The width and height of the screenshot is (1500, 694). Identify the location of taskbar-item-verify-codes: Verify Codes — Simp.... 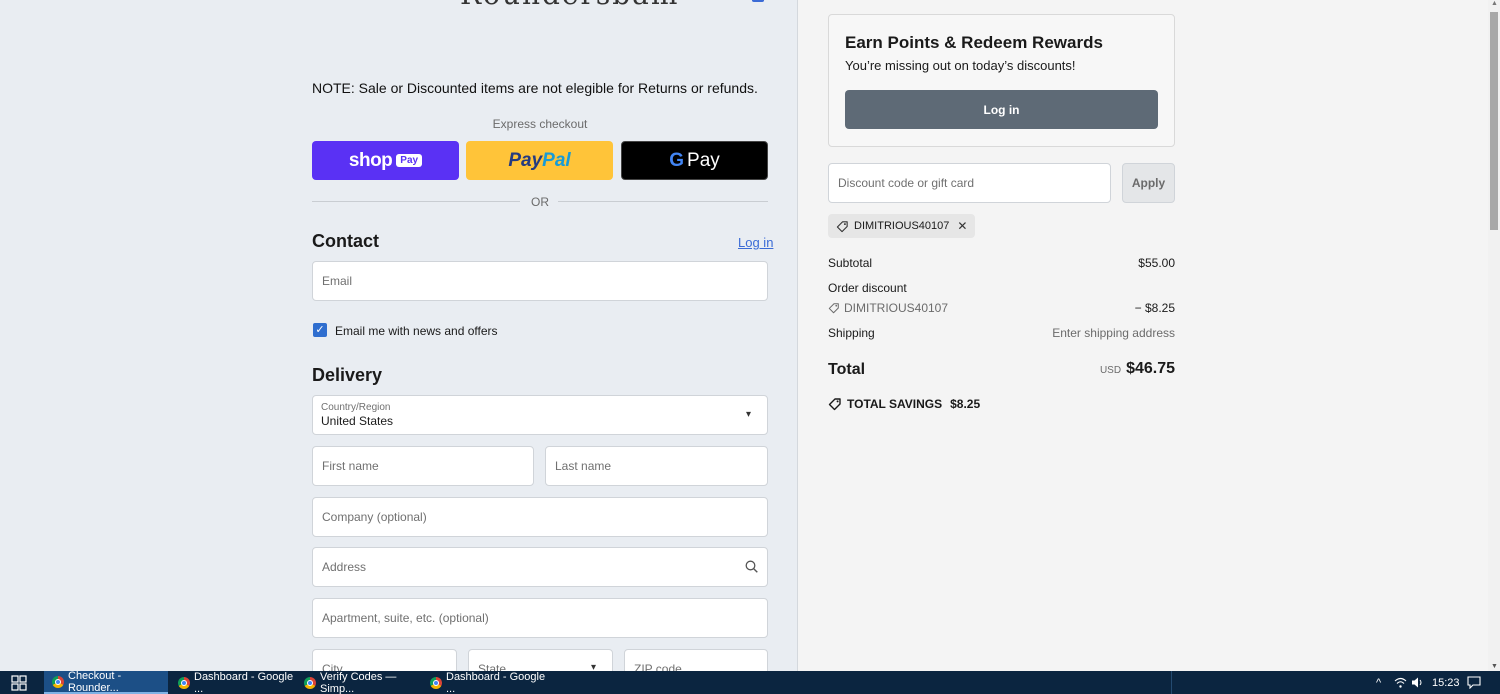
(358, 682).